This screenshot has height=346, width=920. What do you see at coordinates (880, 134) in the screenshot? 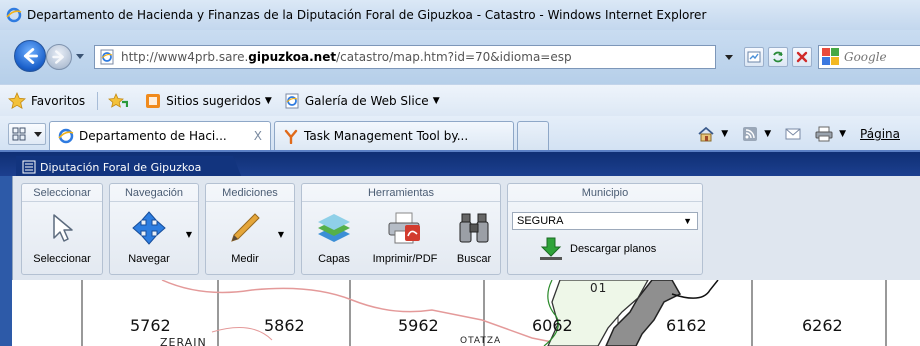
I see `page-menu-label: Página` at bounding box center [880, 134].